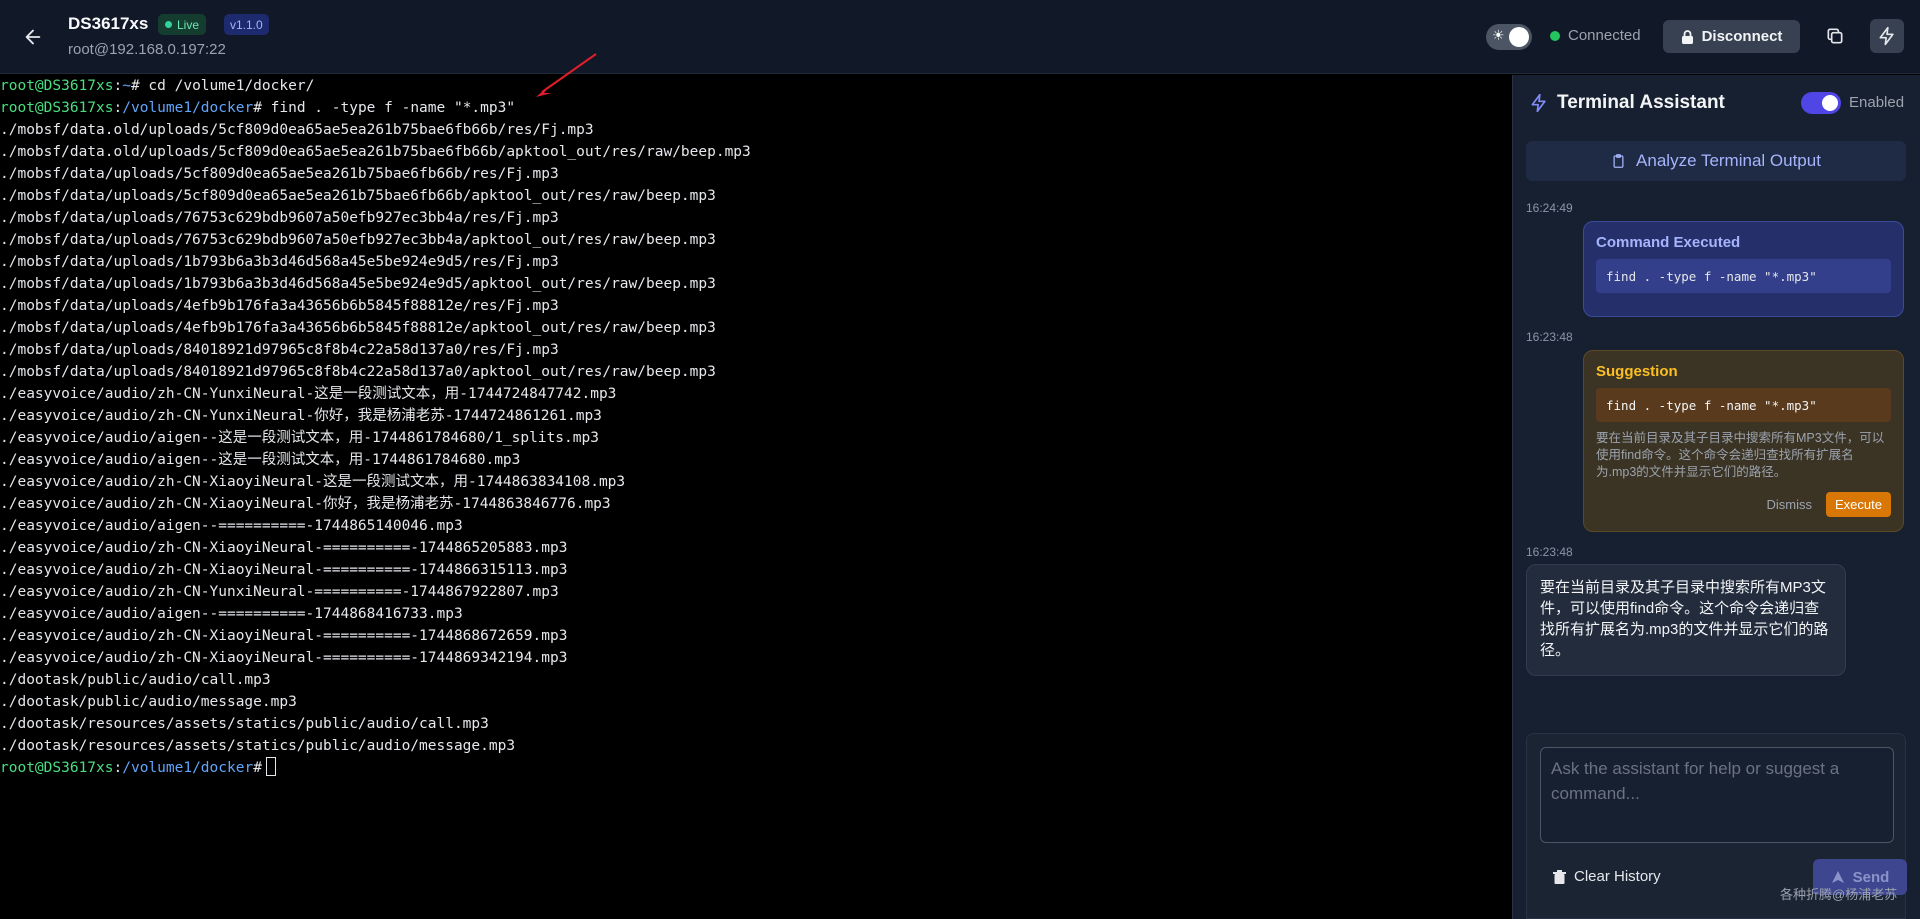  I want to click on card-title: Suggestion, so click(1637, 371).